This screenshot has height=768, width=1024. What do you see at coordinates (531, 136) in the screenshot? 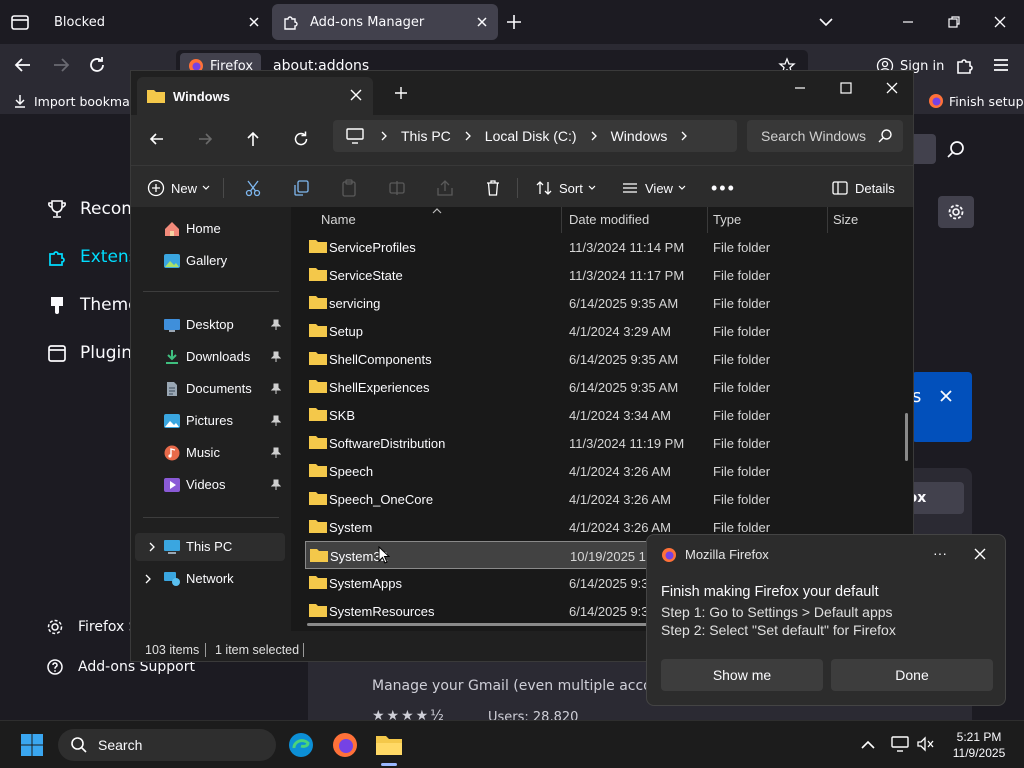
I see `breadcrumb-local-disk: Local Disk (C:)` at bounding box center [531, 136].